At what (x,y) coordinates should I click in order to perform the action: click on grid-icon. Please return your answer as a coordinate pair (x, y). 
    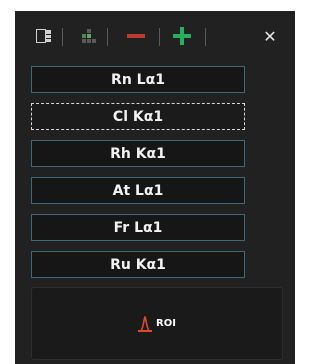
    Looking at the image, I should click on (89, 36).